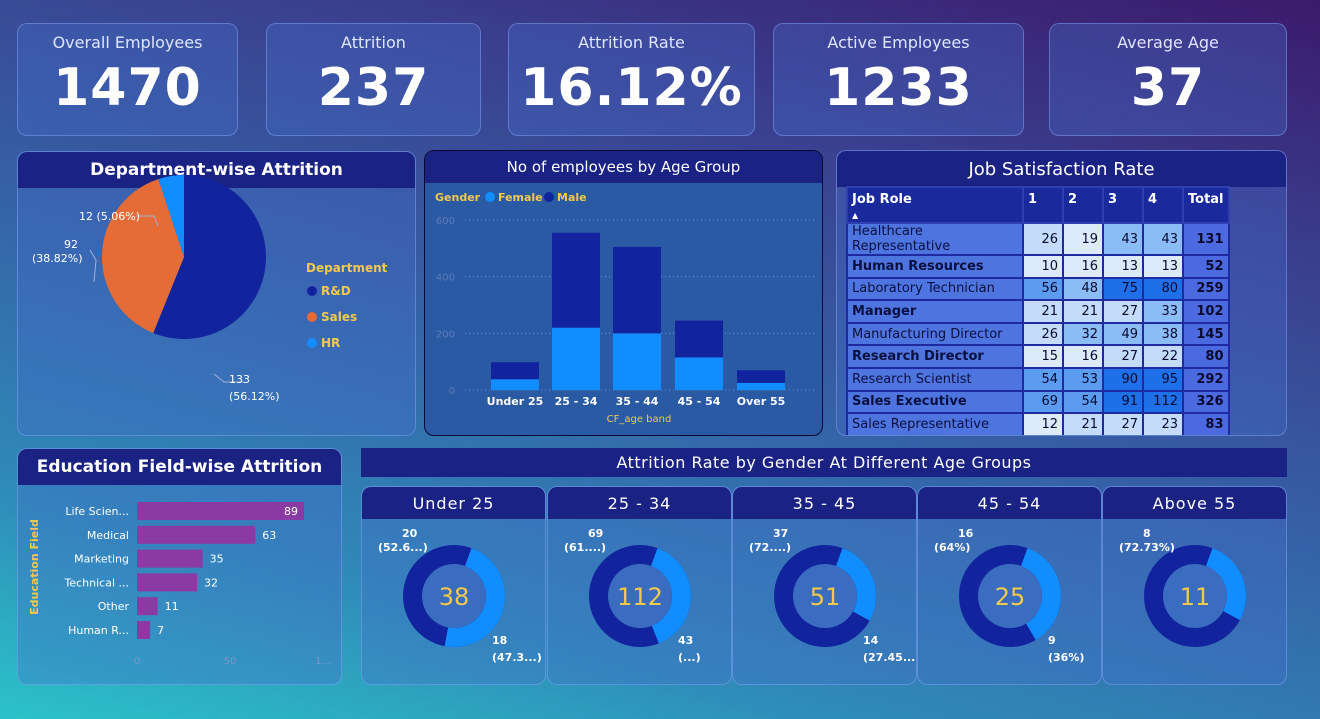 The width and height of the screenshot is (1320, 719). What do you see at coordinates (1043, 289) in the screenshot?
I see `rating-cell: 56` at bounding box center [1043, 289].